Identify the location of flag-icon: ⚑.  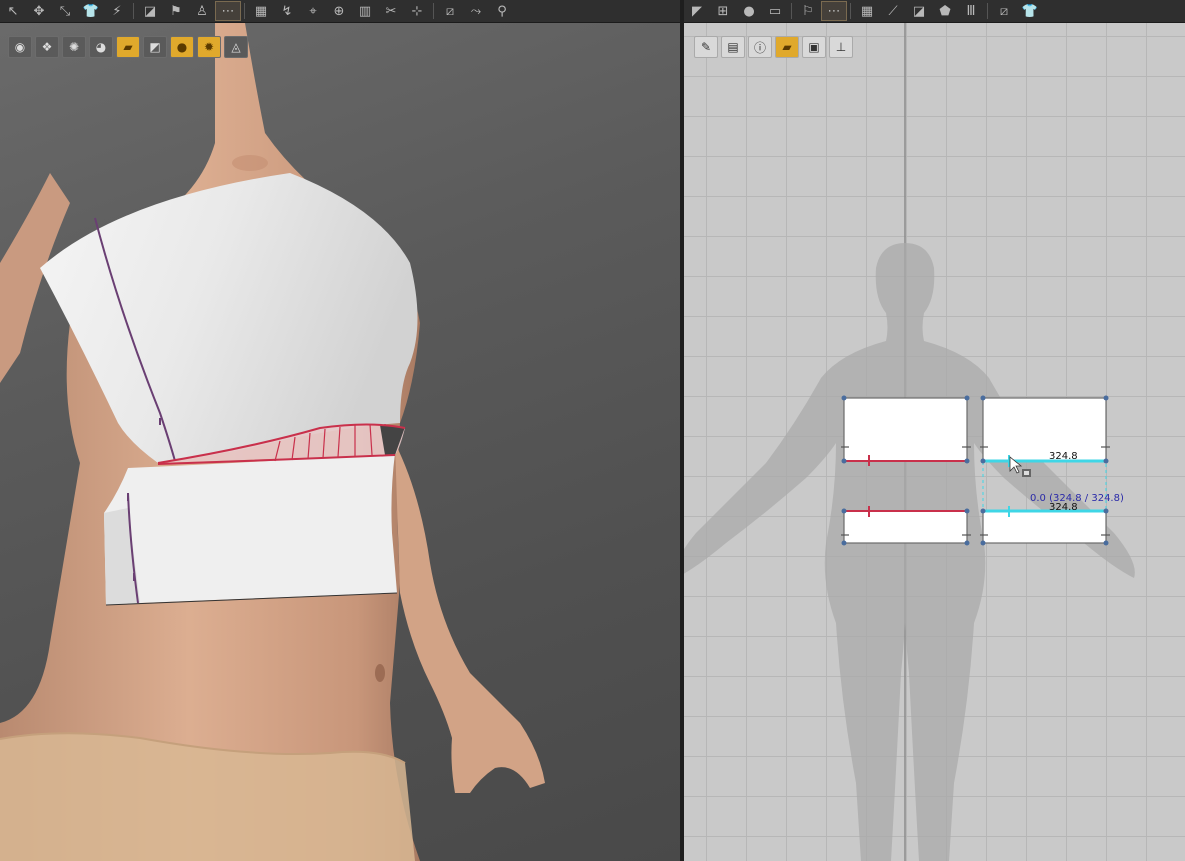
(176, 11).